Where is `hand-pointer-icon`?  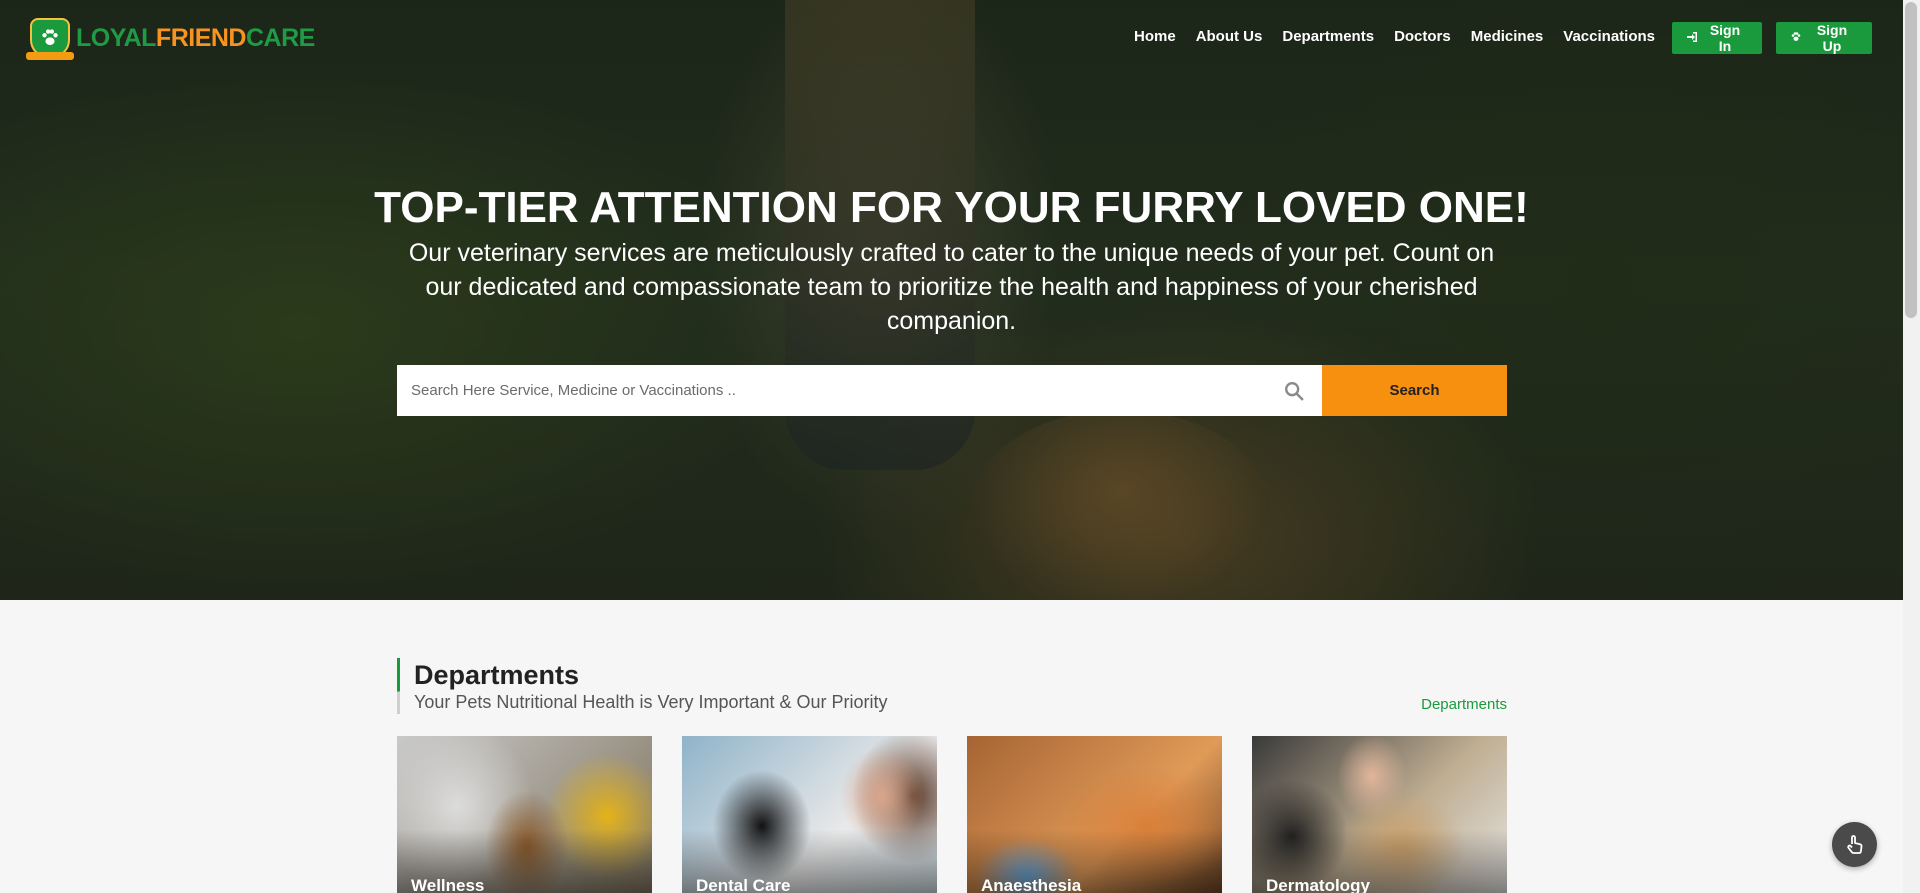 hand-pointer-icon is located at coordinates (1854, 844).